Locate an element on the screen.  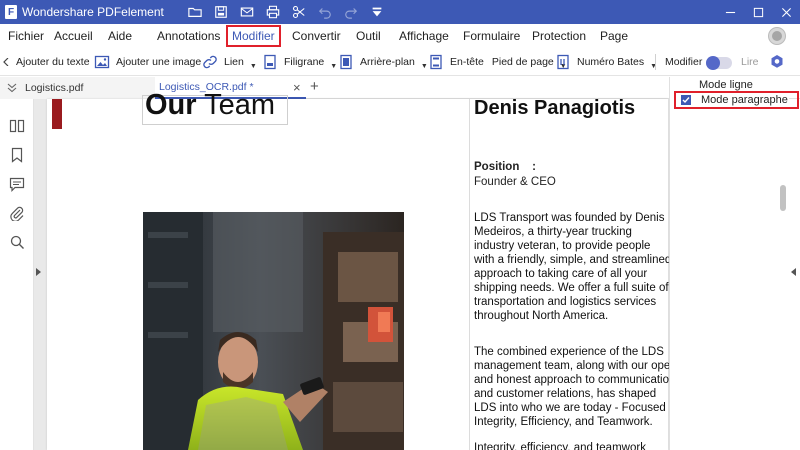
text-line: with a friendly, simple, and streamlined is located at coordinates (573, 260).